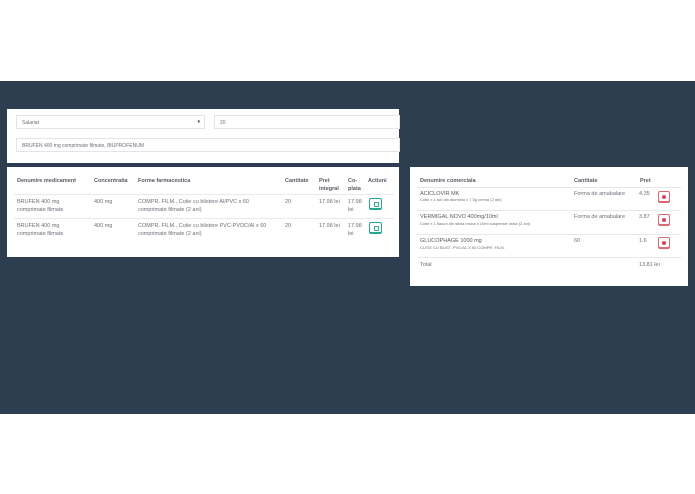  What do you see at coordinates (643, 241) in the screenshot?
I see `cart-item-price: 1.6` at bounding box center [643, 241].